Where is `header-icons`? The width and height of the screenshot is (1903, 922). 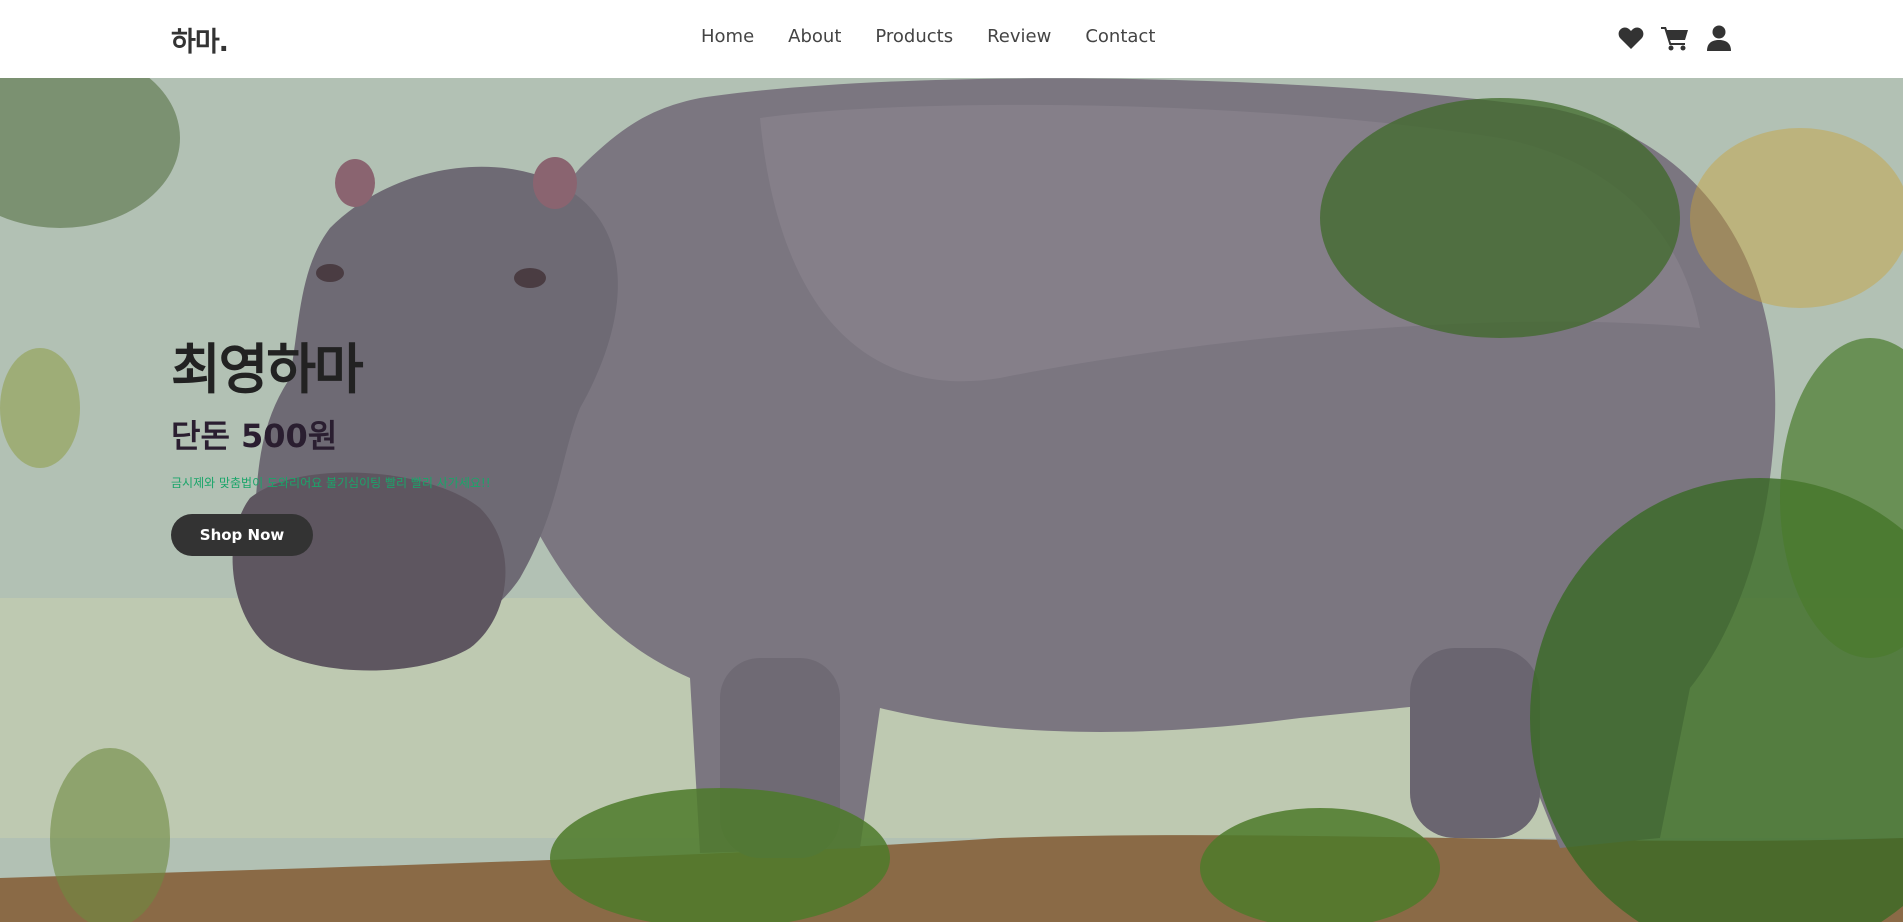 header-icons is located at coordinates (1675, 38).